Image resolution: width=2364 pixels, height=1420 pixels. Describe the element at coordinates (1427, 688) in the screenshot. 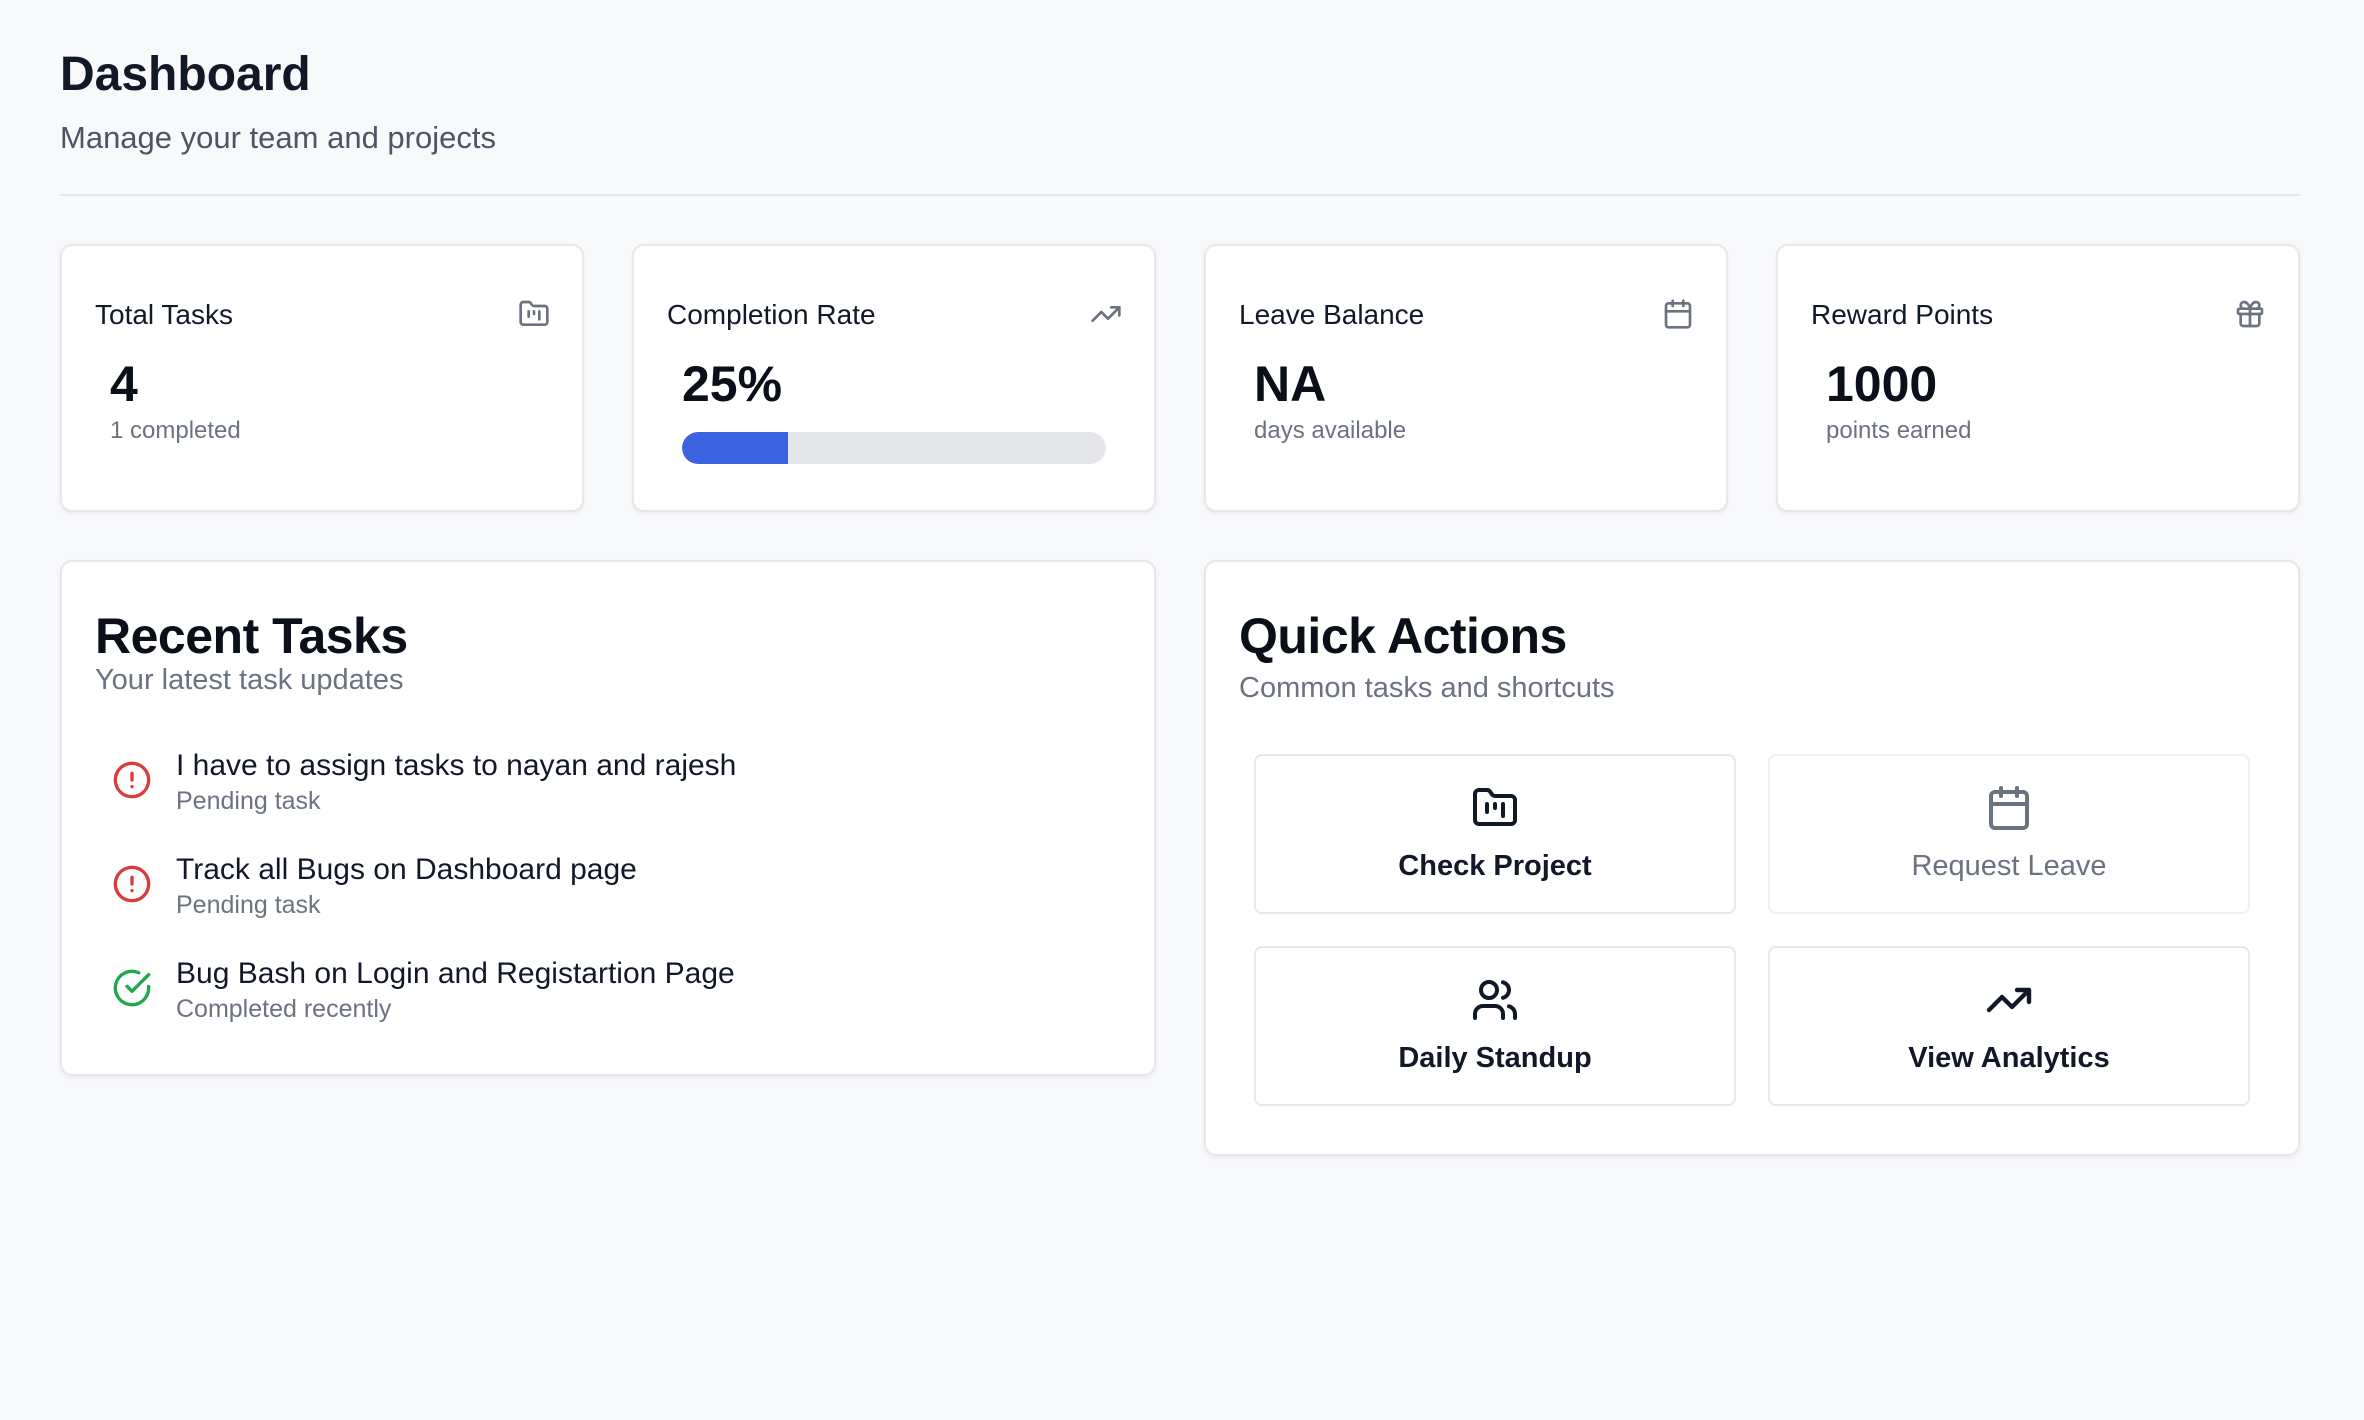

I see `panel-subtitle: Common tasks and shortcuts` at that location.